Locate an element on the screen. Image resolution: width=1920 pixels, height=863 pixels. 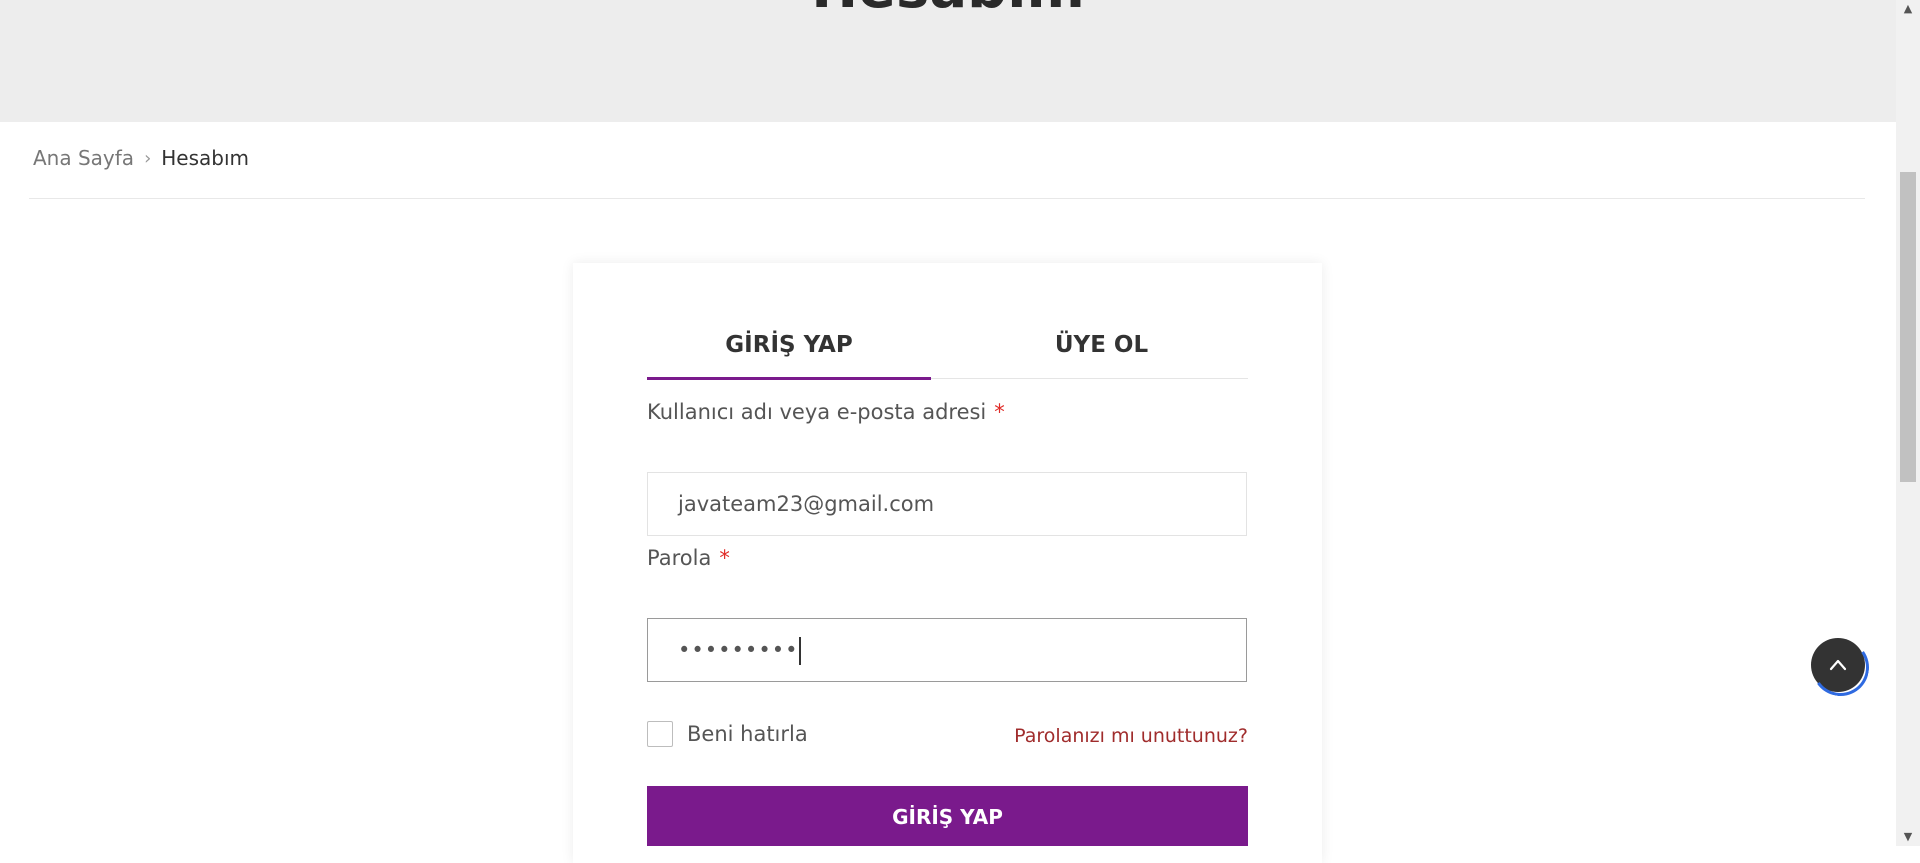
scroll-to-top-button is located at coordinates (1838, 665).